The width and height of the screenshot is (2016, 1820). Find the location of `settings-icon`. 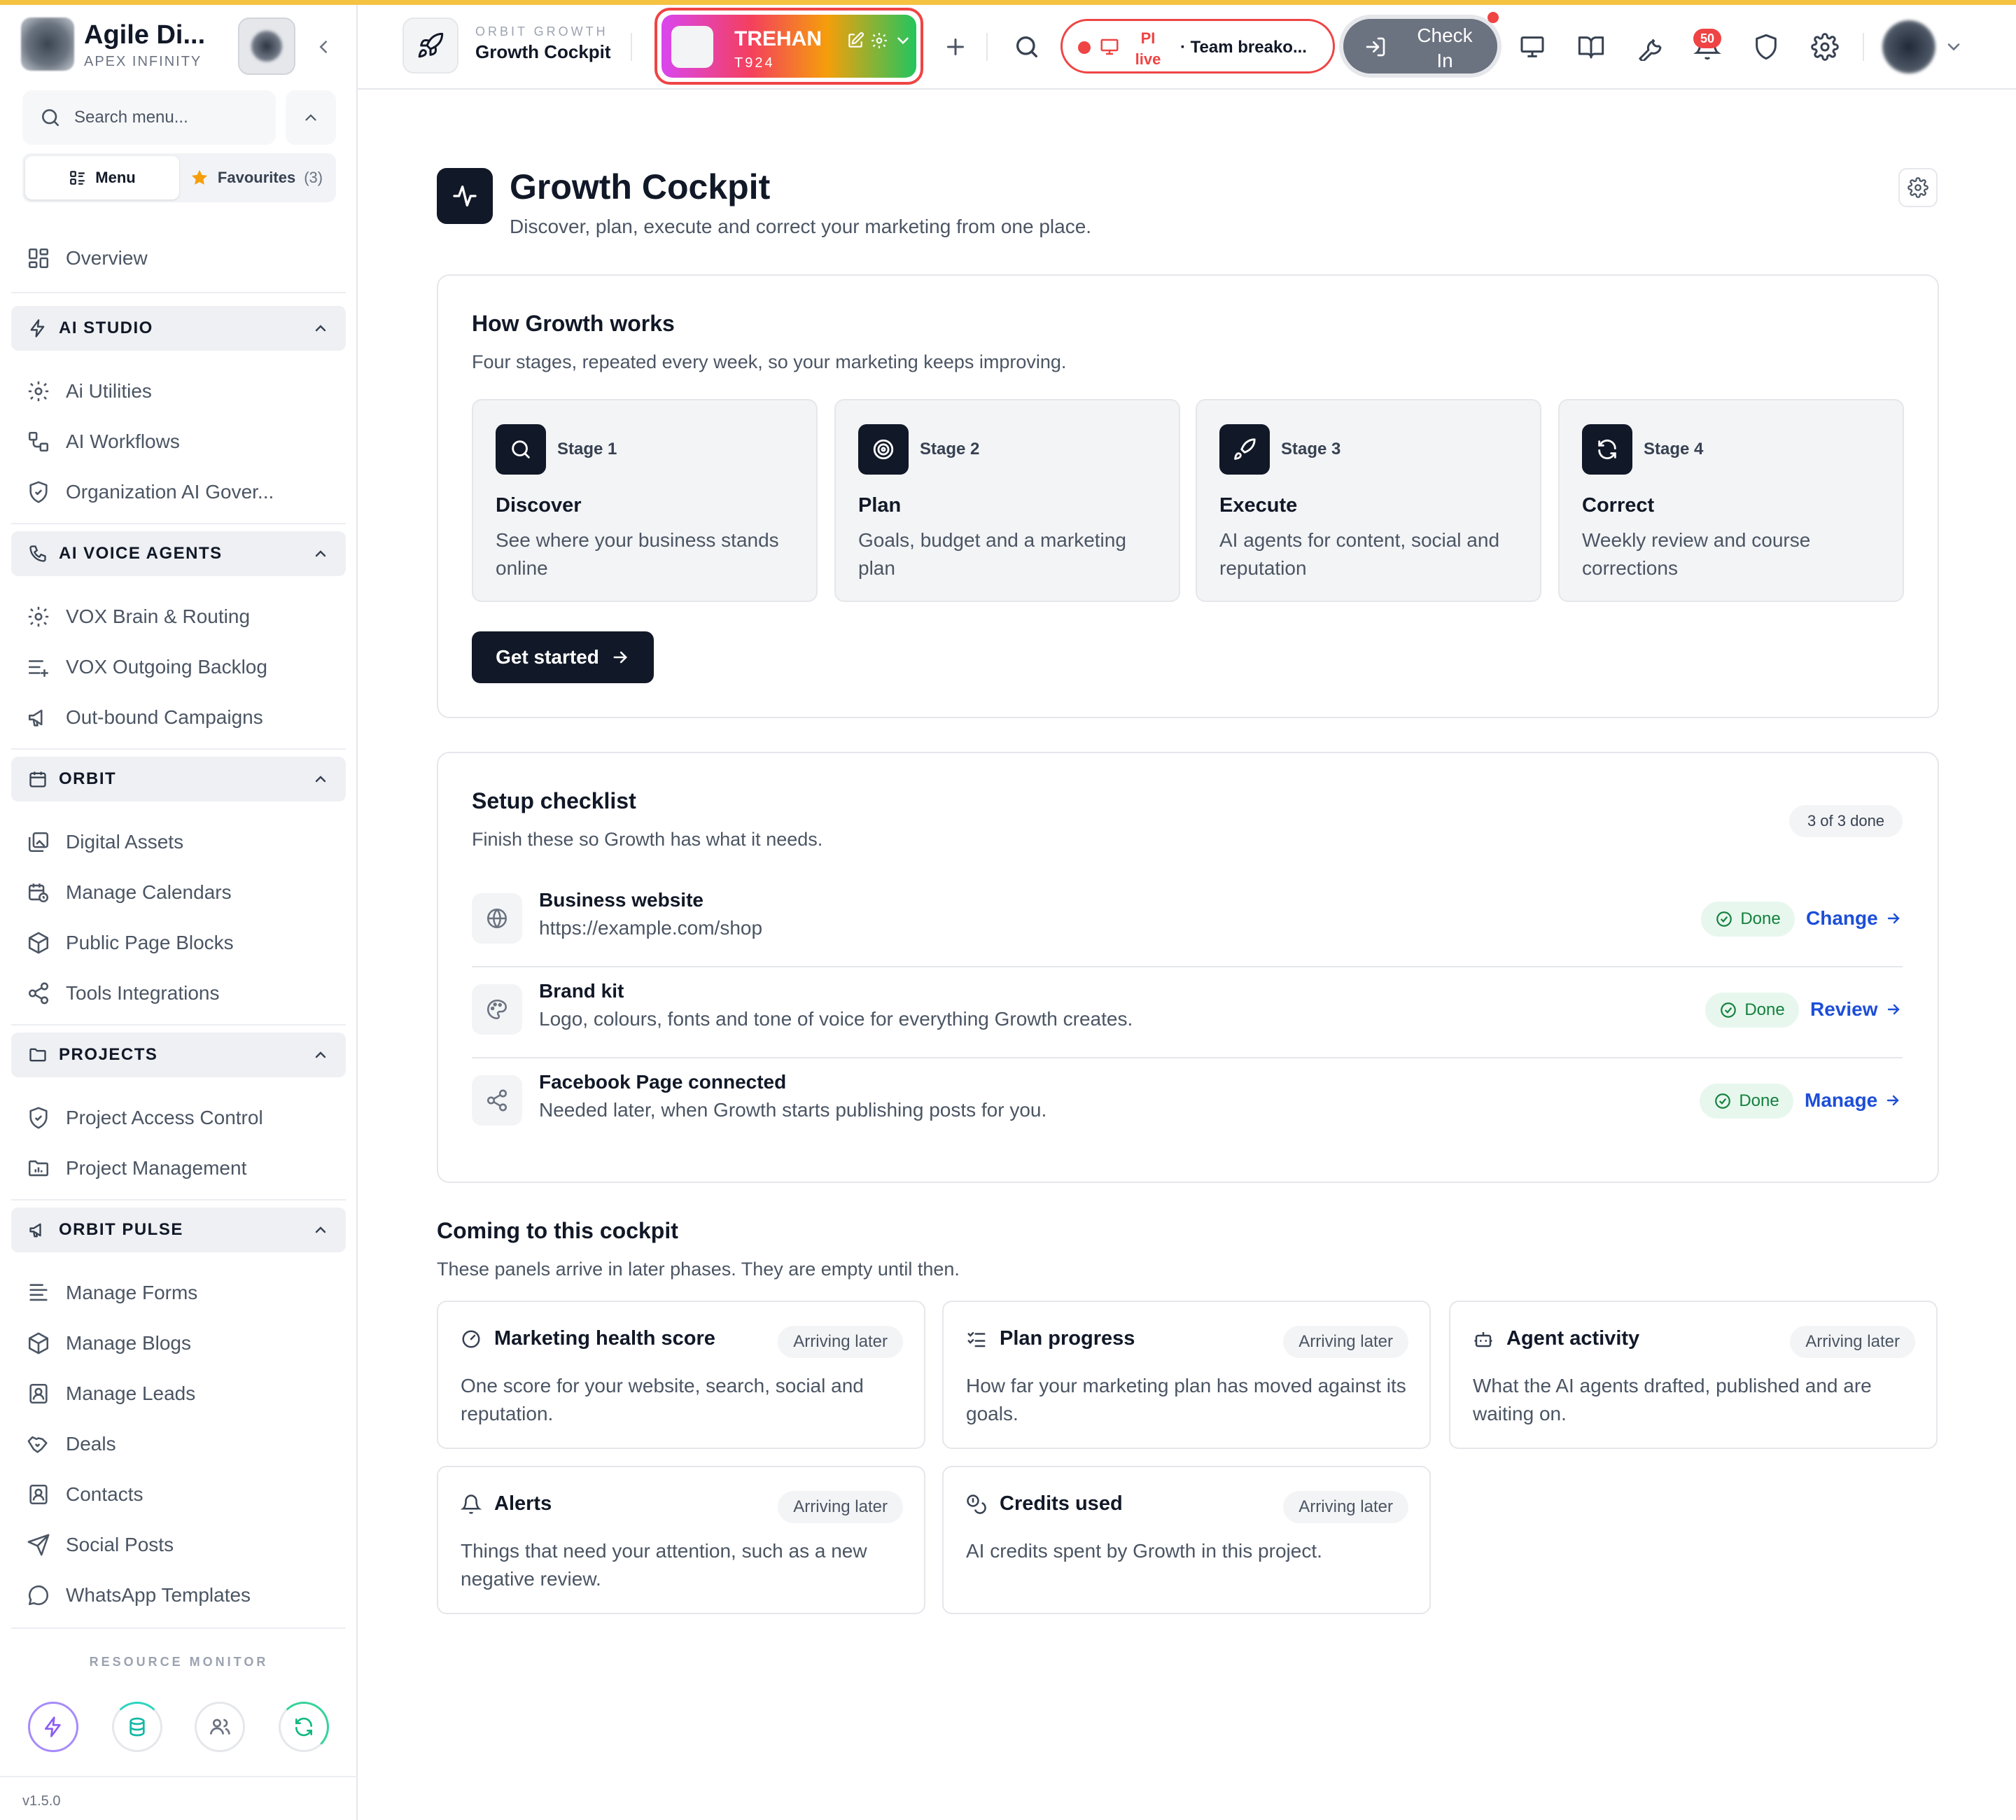

settings-icon is located at coordinates (879, 40).